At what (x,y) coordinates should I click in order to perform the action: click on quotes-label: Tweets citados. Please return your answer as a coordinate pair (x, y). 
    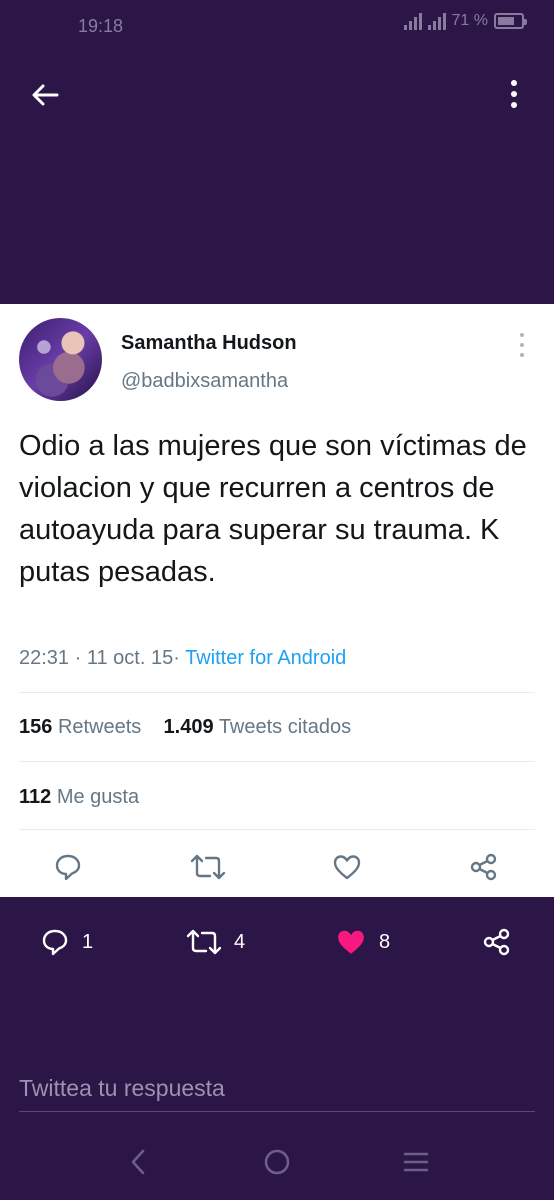
    Looking at the image, I should click on (285, 727).